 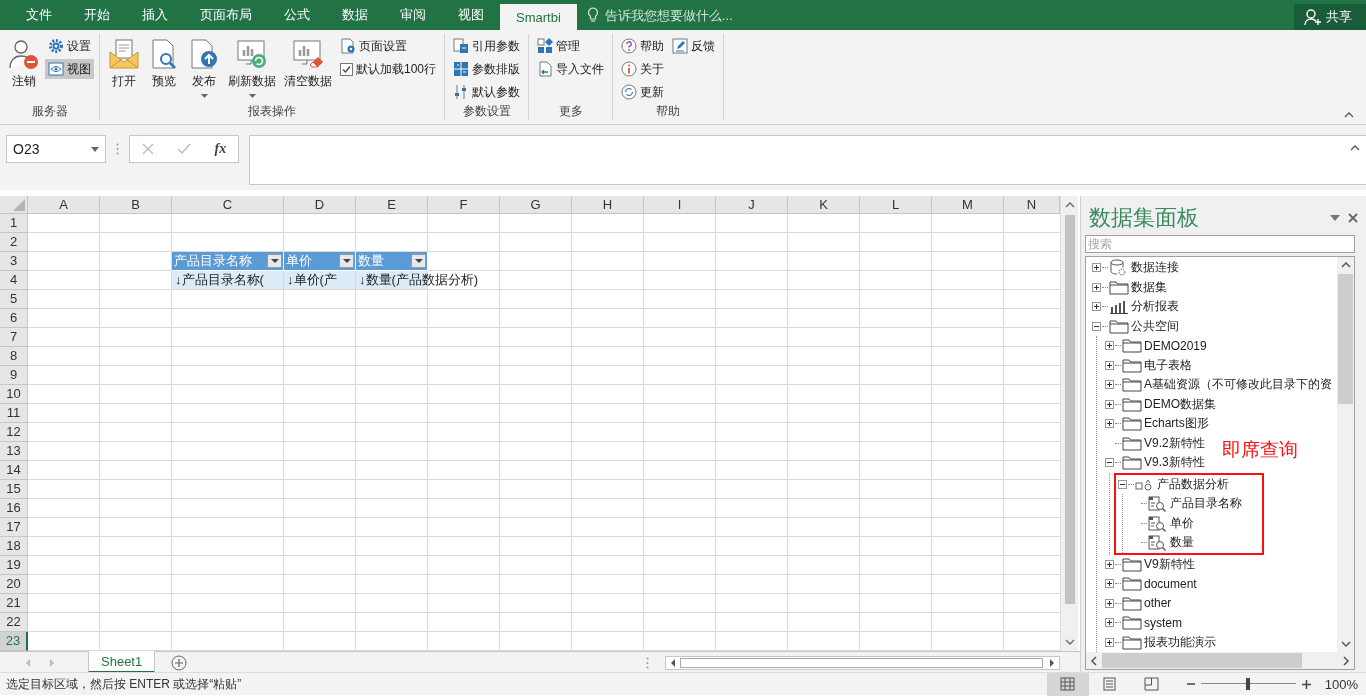 What do you see at coordinates (1174, 443) in the screenshot?
I see `tree-item: V9.2新特性` at bounding box center [1174, 443].